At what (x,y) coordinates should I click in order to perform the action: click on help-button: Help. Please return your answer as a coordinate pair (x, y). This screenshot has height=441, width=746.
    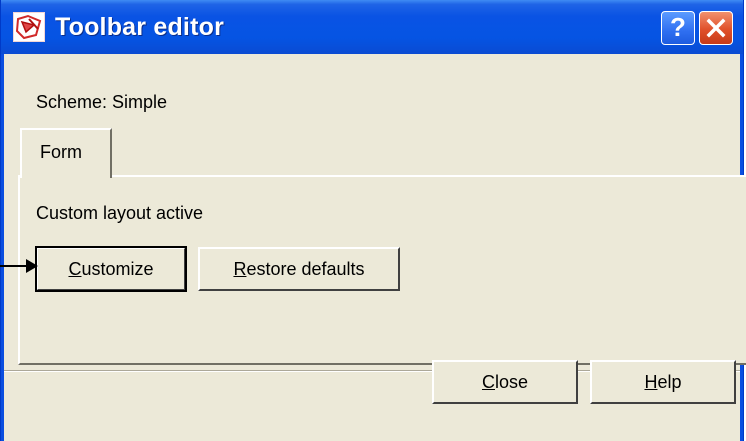
    Looking at the image, I should click on (663, 382).